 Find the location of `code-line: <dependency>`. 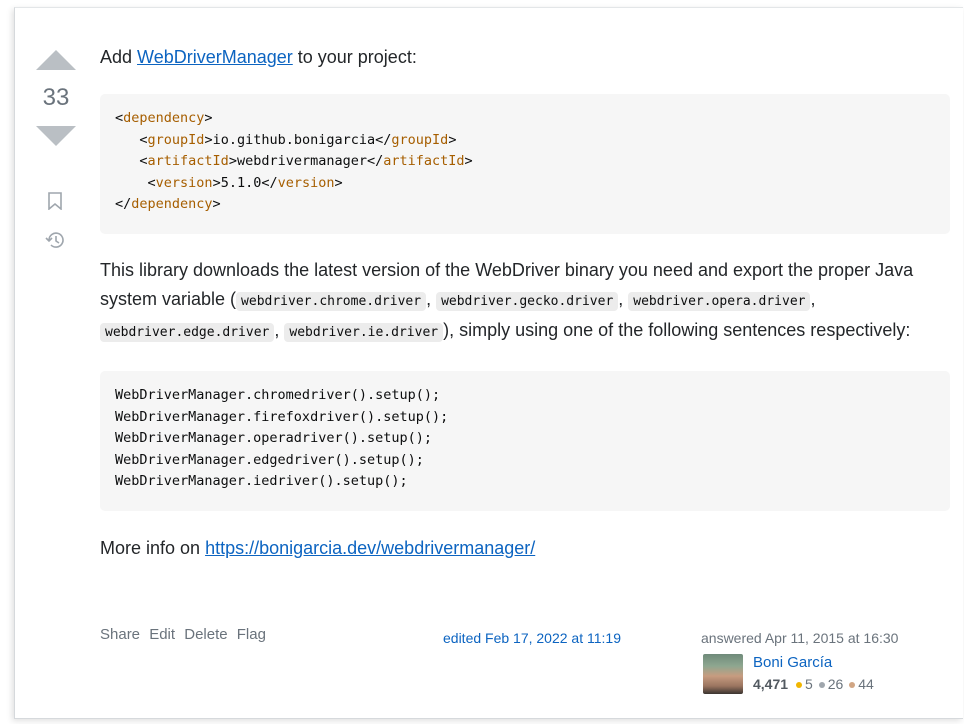

code-line: <dependency> is located at coordinates (164, 118).